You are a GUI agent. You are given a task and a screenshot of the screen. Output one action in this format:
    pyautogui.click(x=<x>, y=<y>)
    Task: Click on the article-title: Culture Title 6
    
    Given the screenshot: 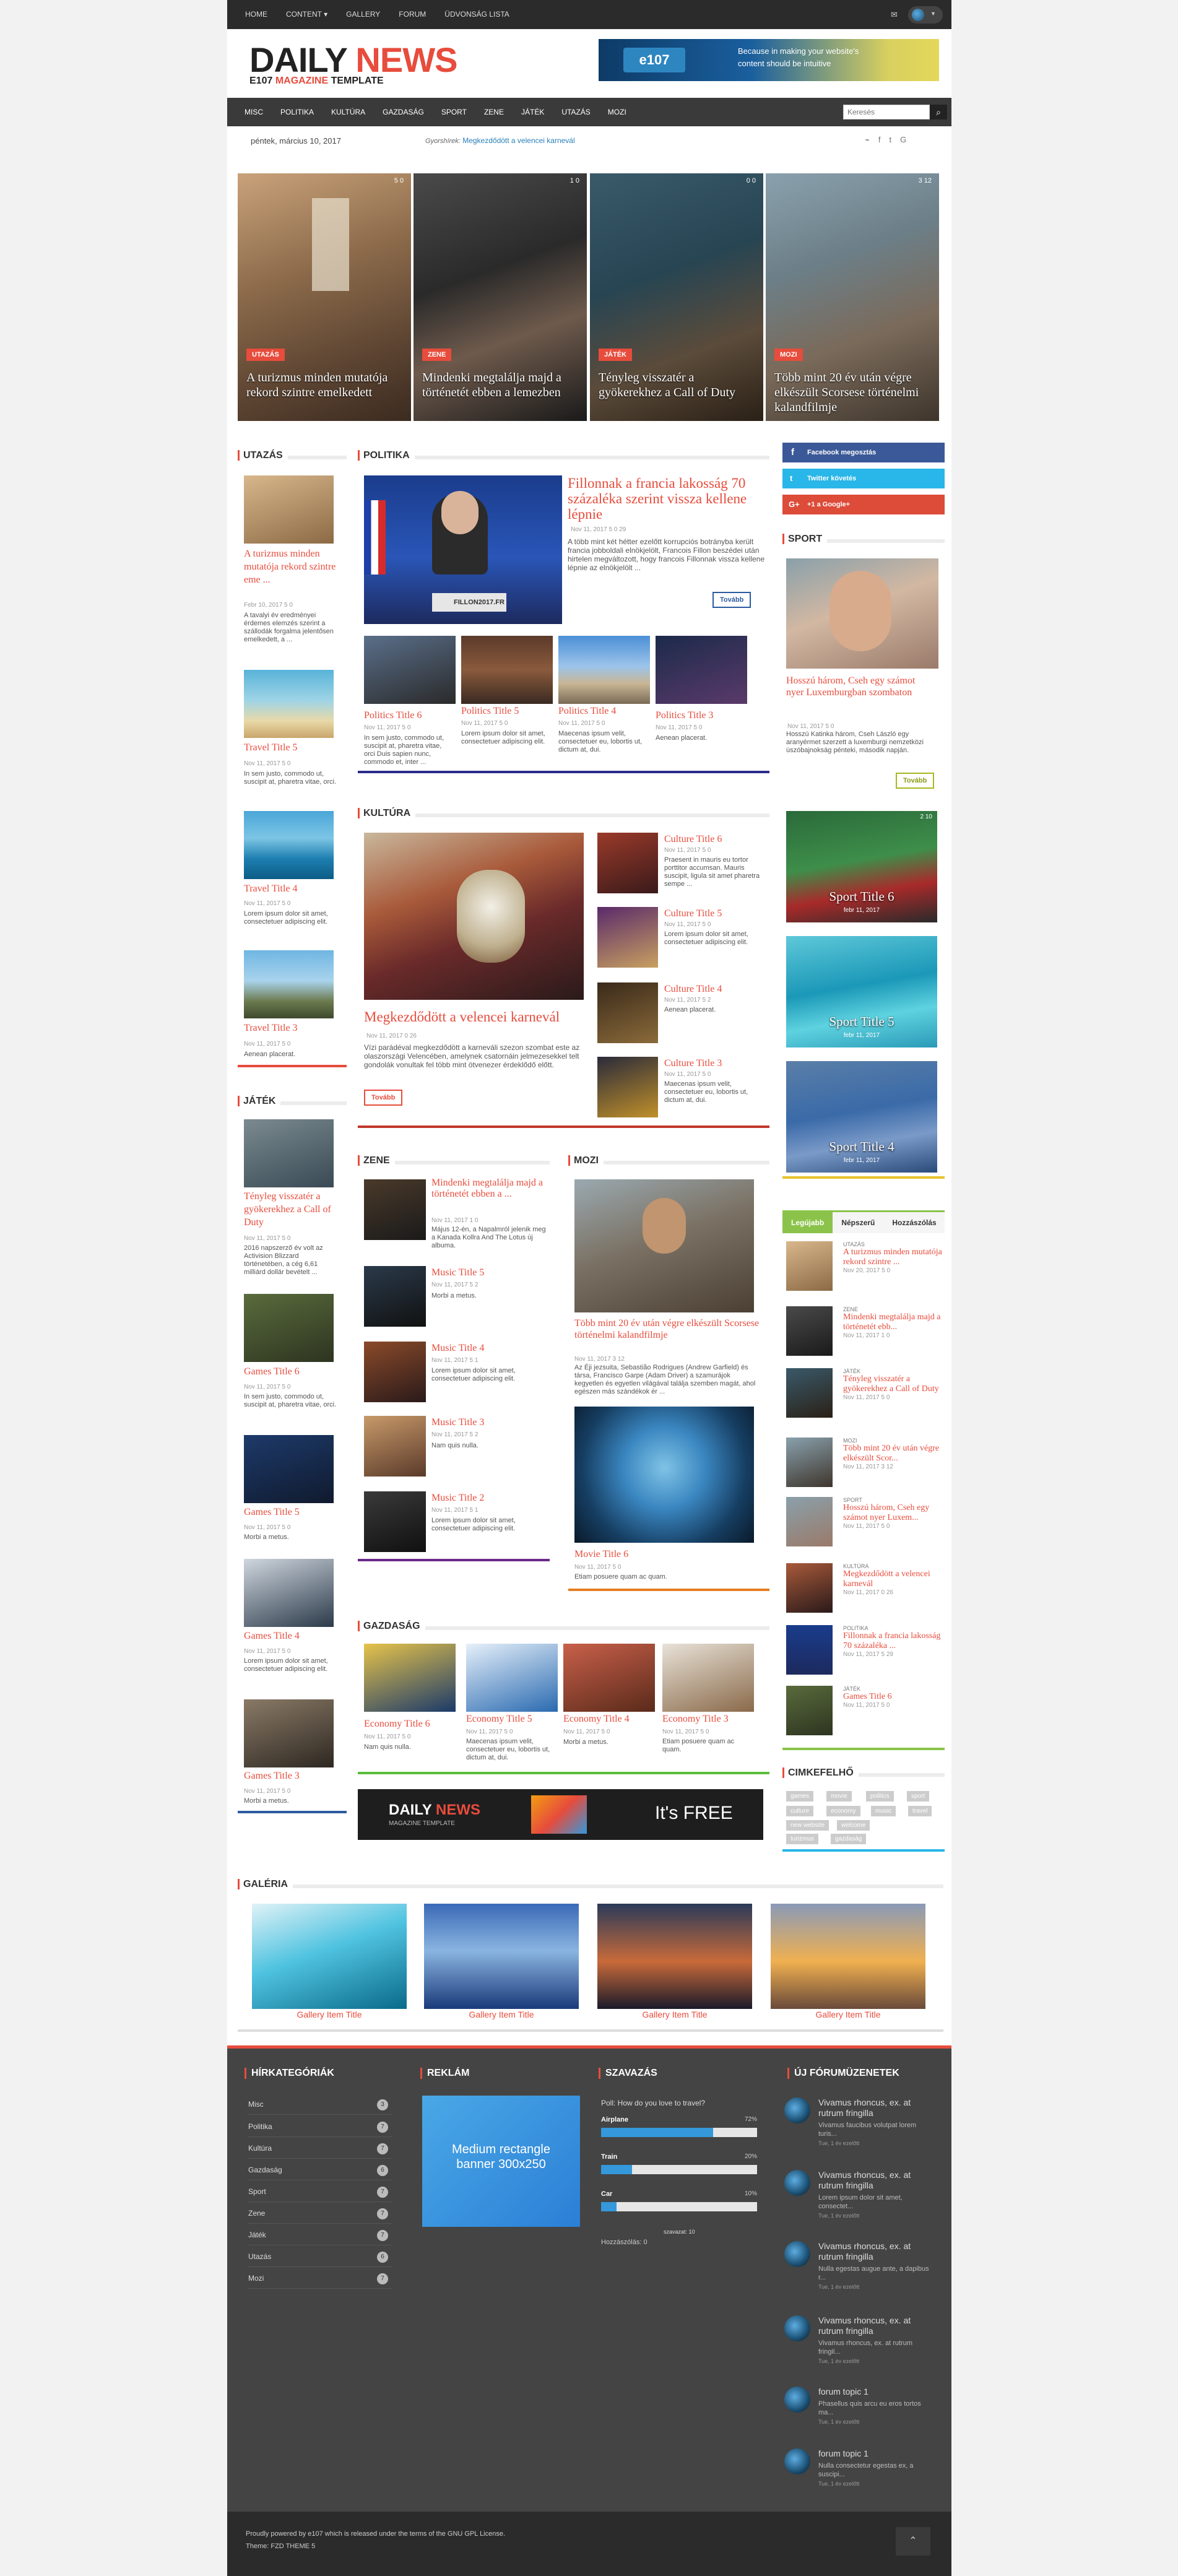 What is the action you would take?
    pyautogui.click(x=693, y=839)
    